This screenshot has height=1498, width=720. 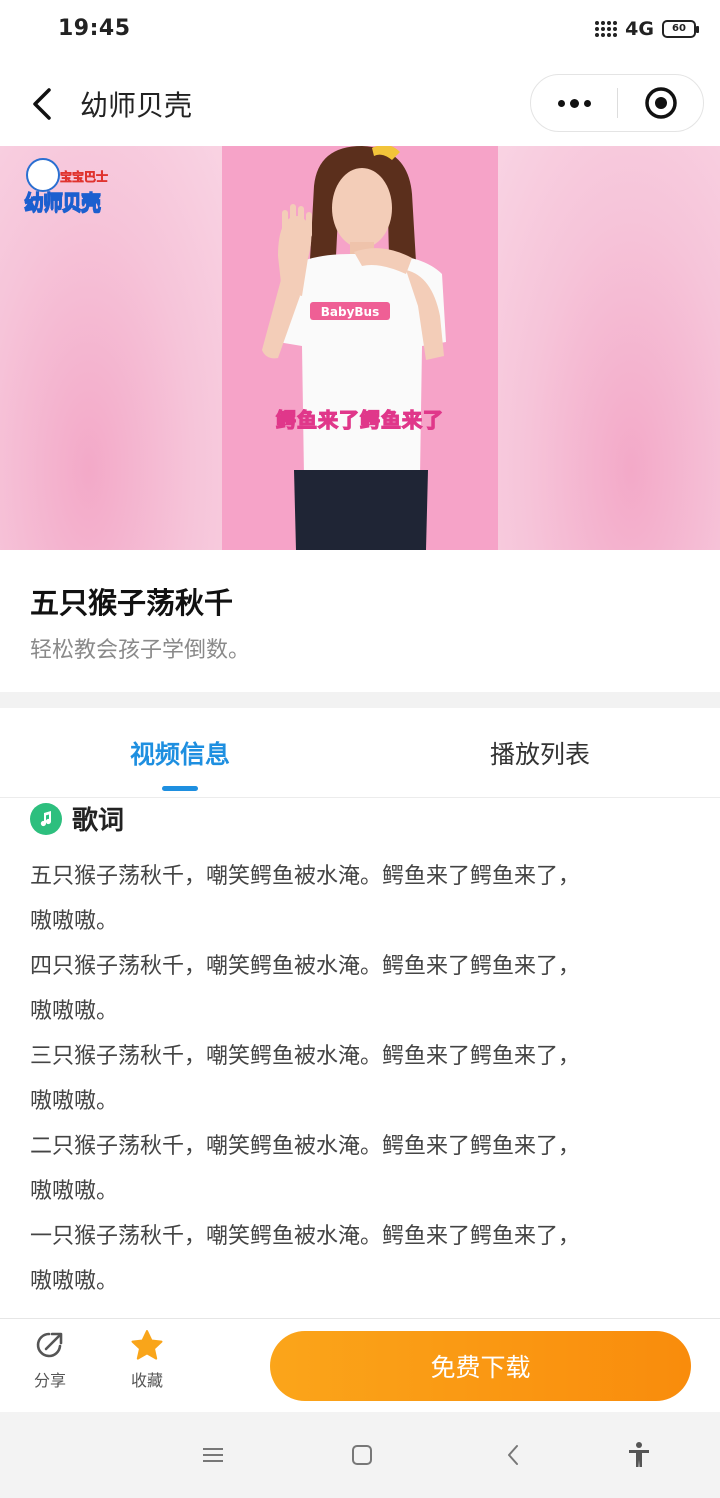 I want to click on free-download-button: 免费下载, so click(x=480, y=1366).